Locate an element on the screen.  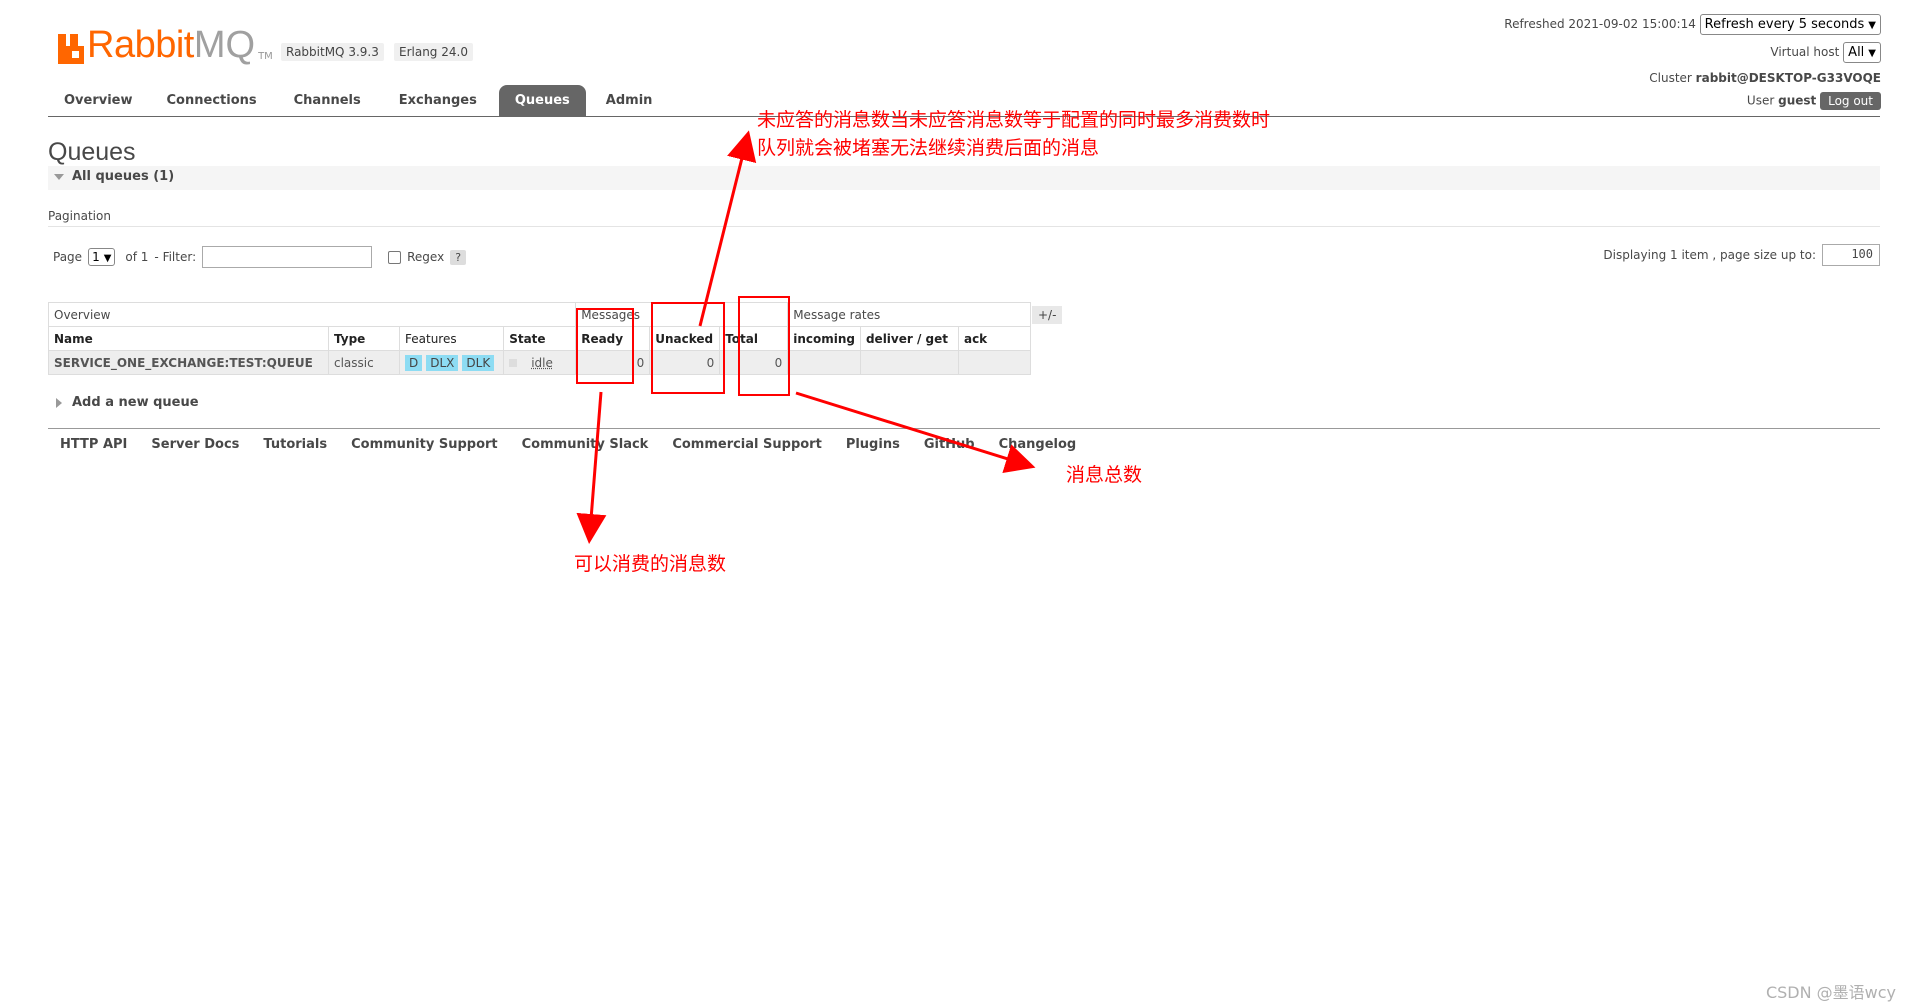
unacked-note-line2: 队列就会被堵塞无法继续消费后面的消息 is located at coordinates (928, 148).